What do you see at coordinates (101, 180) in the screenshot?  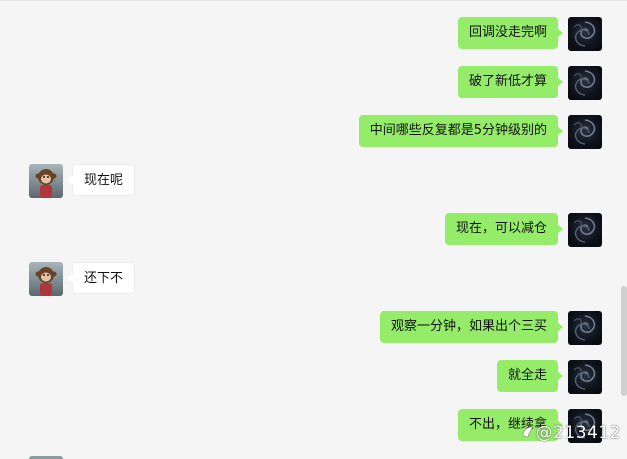 I see `message-bubble-incoming: 现在呢` at bounding box center [101, 180].